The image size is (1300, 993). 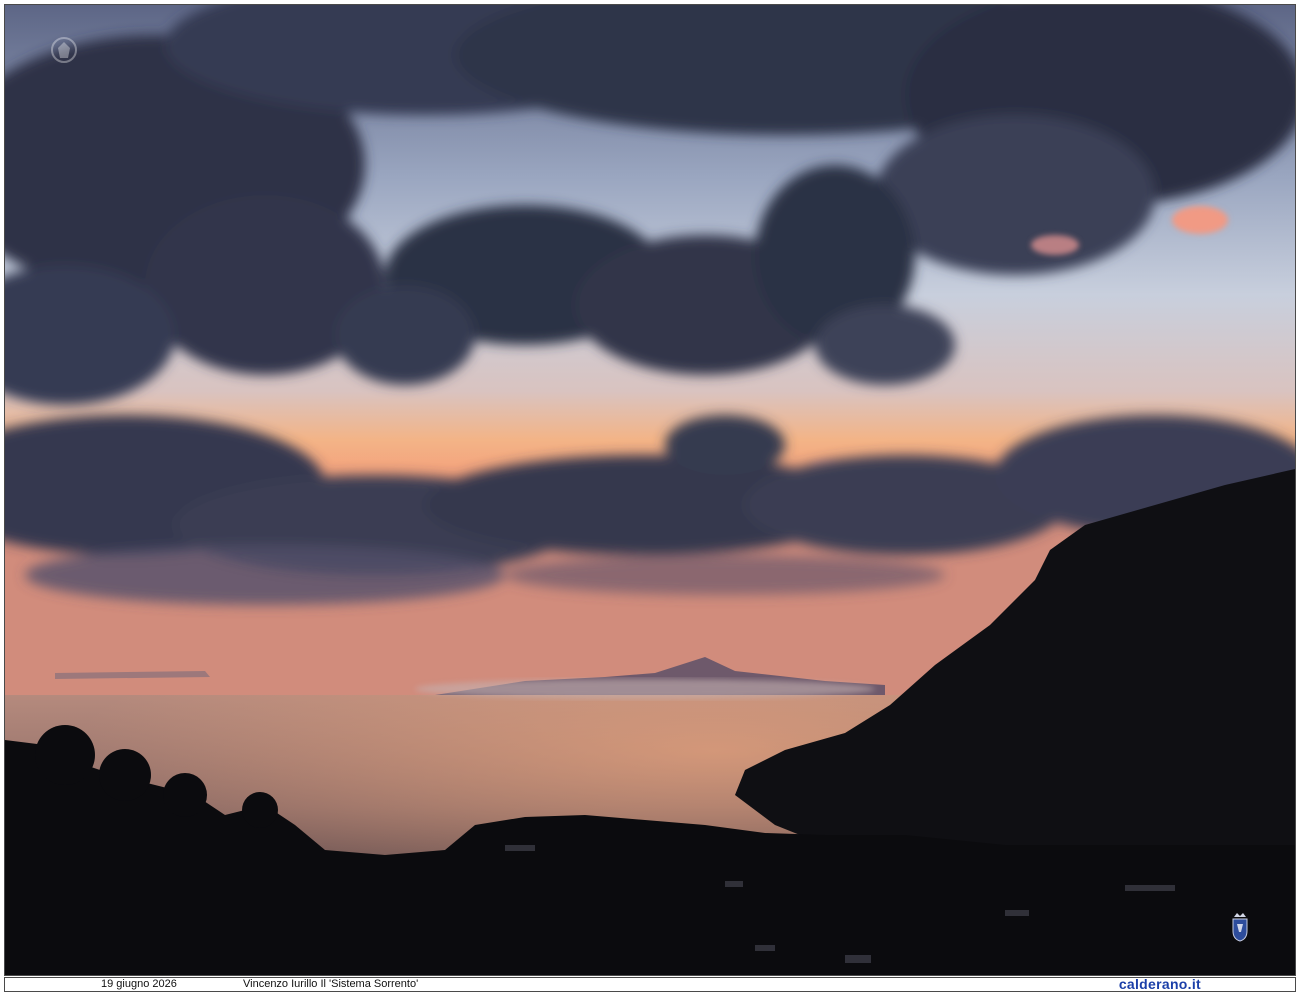 I want to click on site-link: calderano.it, so click(x=1160, y=984).